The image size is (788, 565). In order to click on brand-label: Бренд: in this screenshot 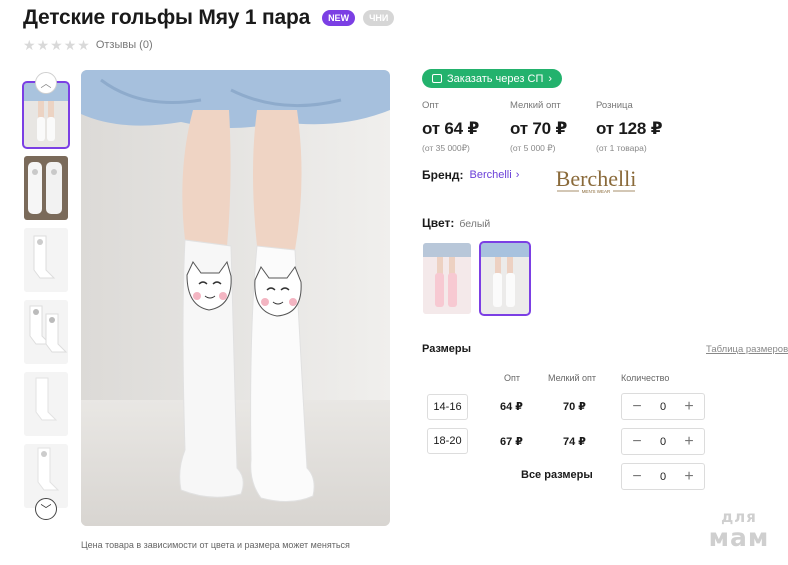, I will do `click(443, 175)`.